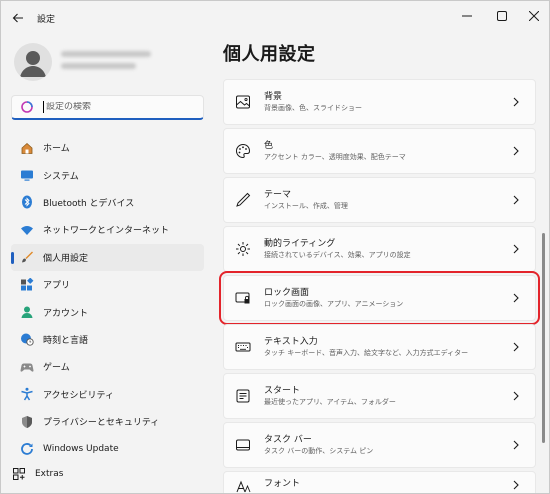 This screenshot has width=550, height=494. What do you see at coordinates (27, 367) in the screenshot?
I see `gamepad-icon` at bounding box center [27, 367].